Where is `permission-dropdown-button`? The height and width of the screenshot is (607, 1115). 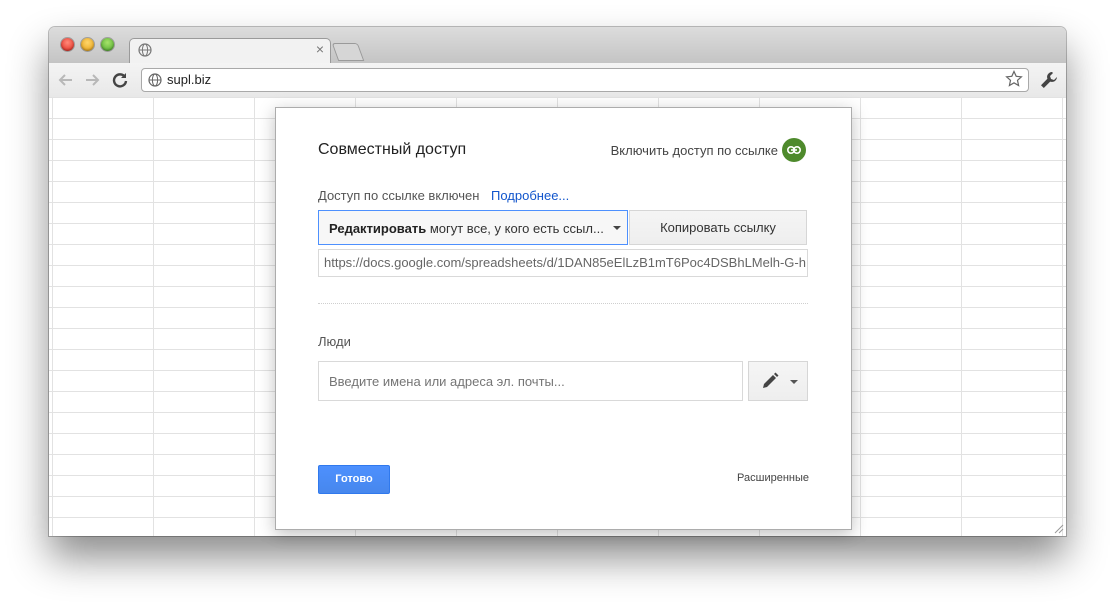 permission-dropdown-button is located at coordinates (778, 381).